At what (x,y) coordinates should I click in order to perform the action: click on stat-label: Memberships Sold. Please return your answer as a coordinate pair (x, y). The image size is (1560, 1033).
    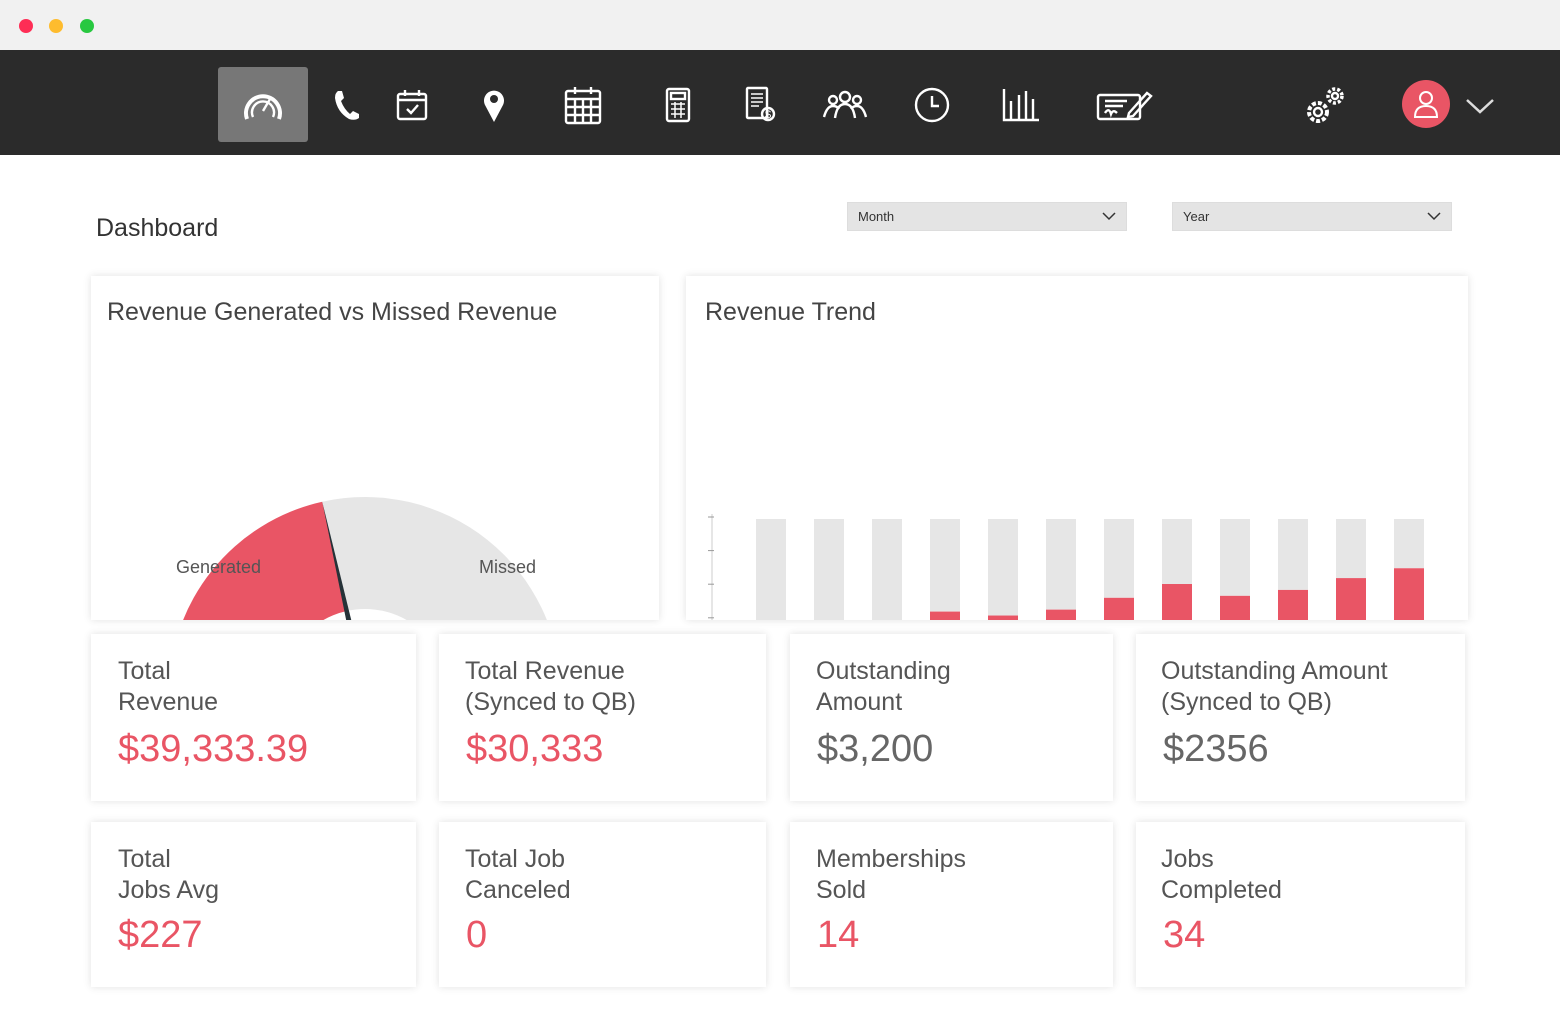
    Looking at the image, I should click on (891, 874).